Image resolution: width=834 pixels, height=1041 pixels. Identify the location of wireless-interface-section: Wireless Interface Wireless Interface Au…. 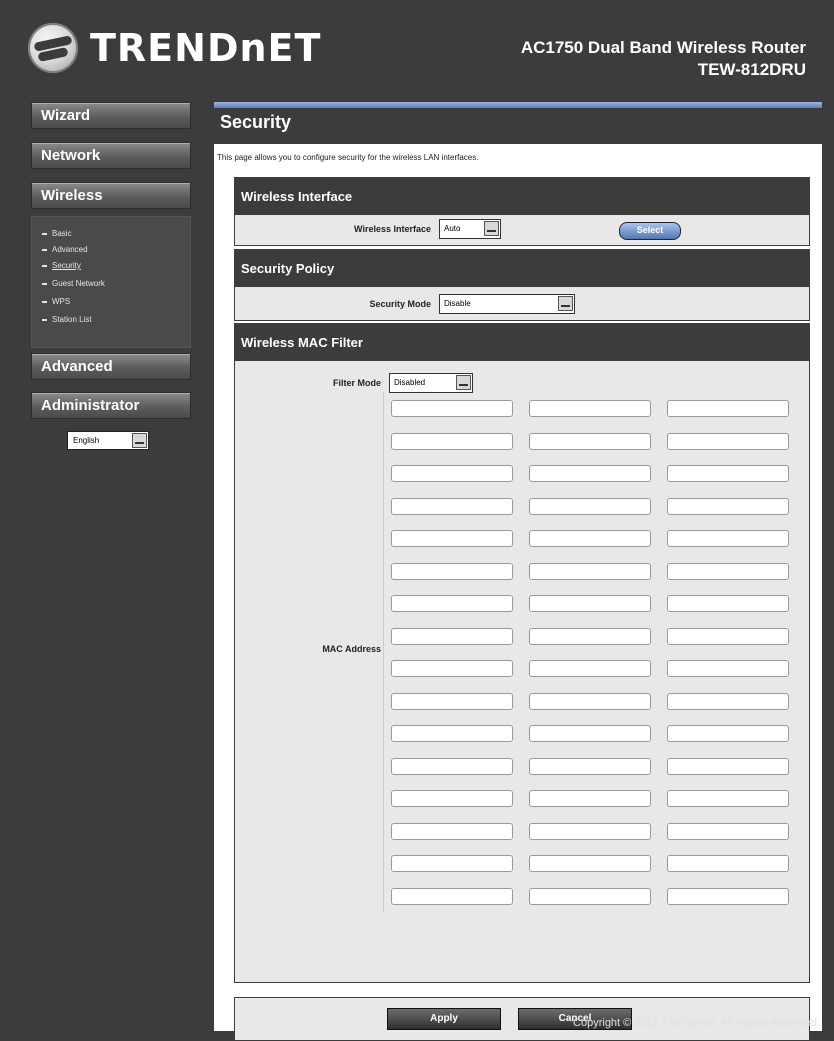
(522, 211).